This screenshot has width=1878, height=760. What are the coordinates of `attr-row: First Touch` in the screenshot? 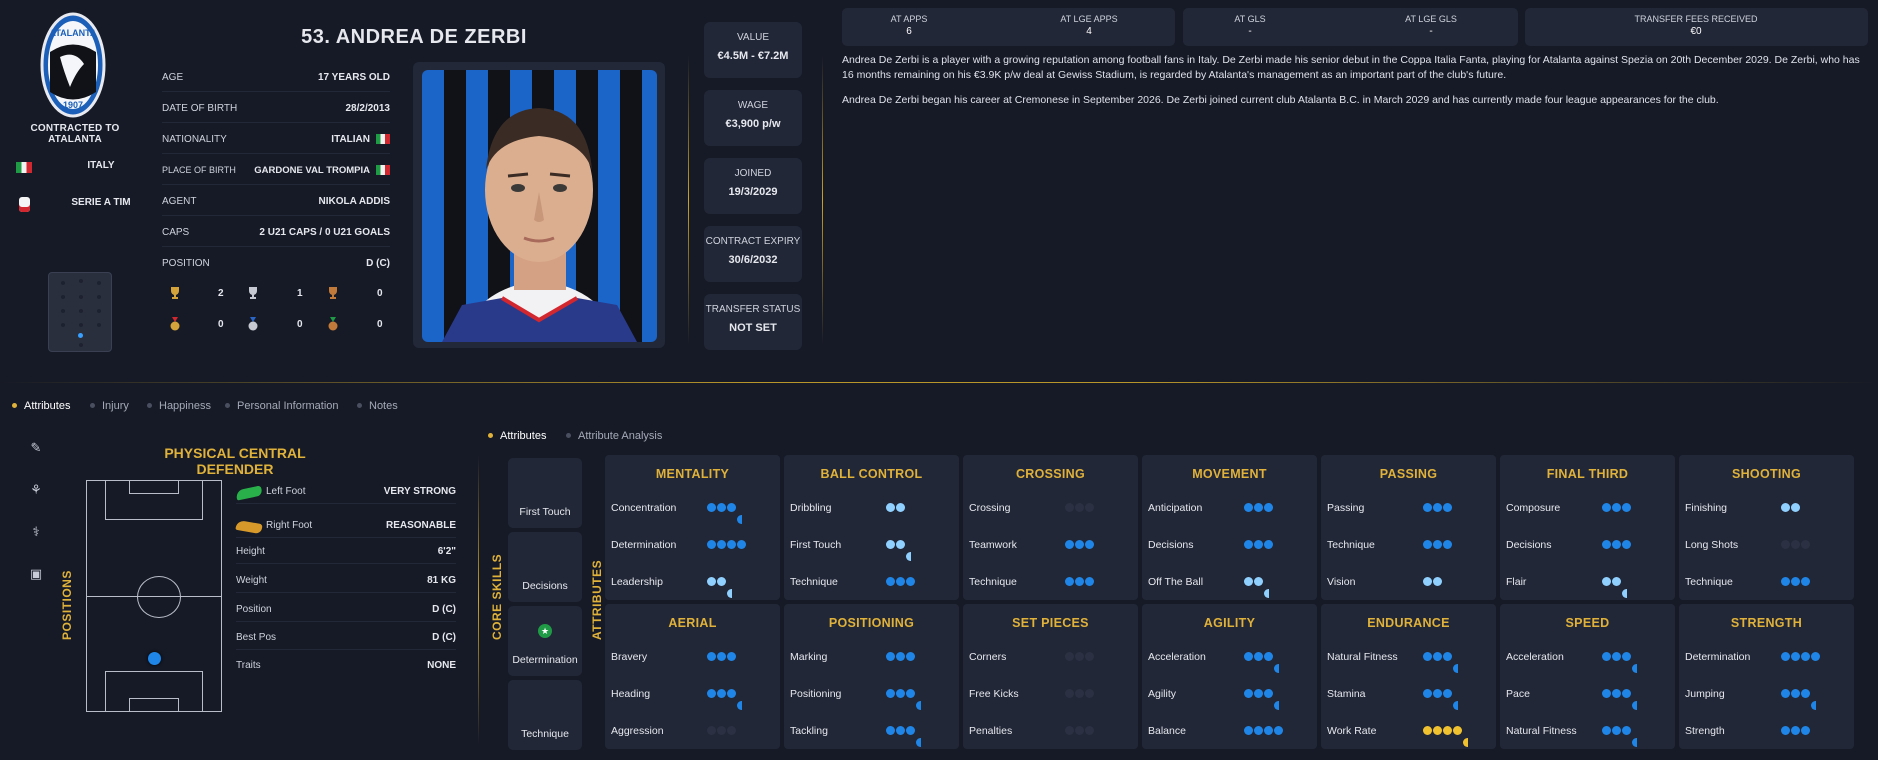 It's located at (870, 549).